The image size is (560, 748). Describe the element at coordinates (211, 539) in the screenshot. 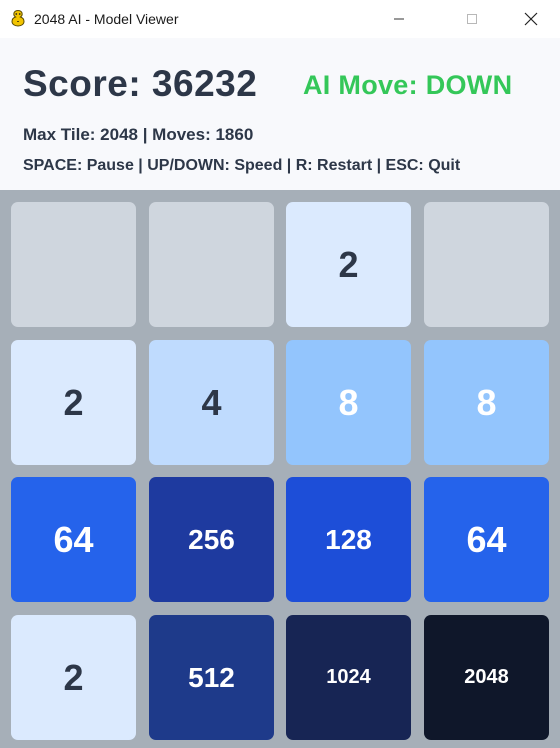

I see `tile-256: 256` at that location.